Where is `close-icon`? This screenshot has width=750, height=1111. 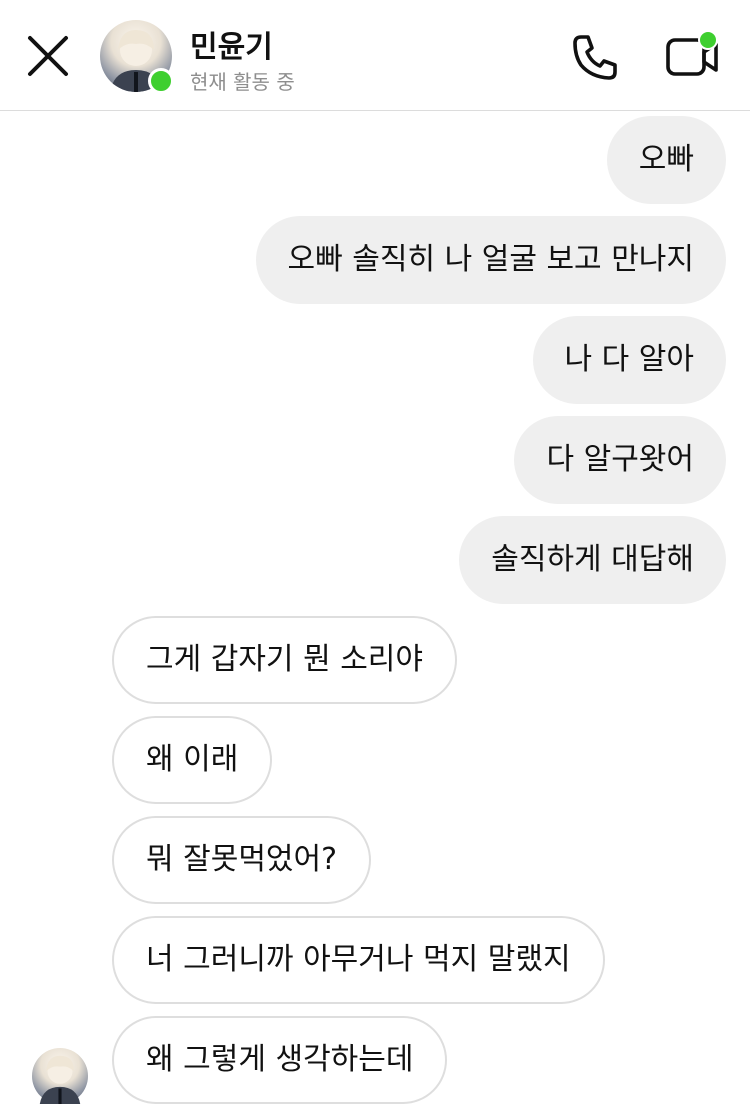
close-icon is located at coordinates (48, 56).